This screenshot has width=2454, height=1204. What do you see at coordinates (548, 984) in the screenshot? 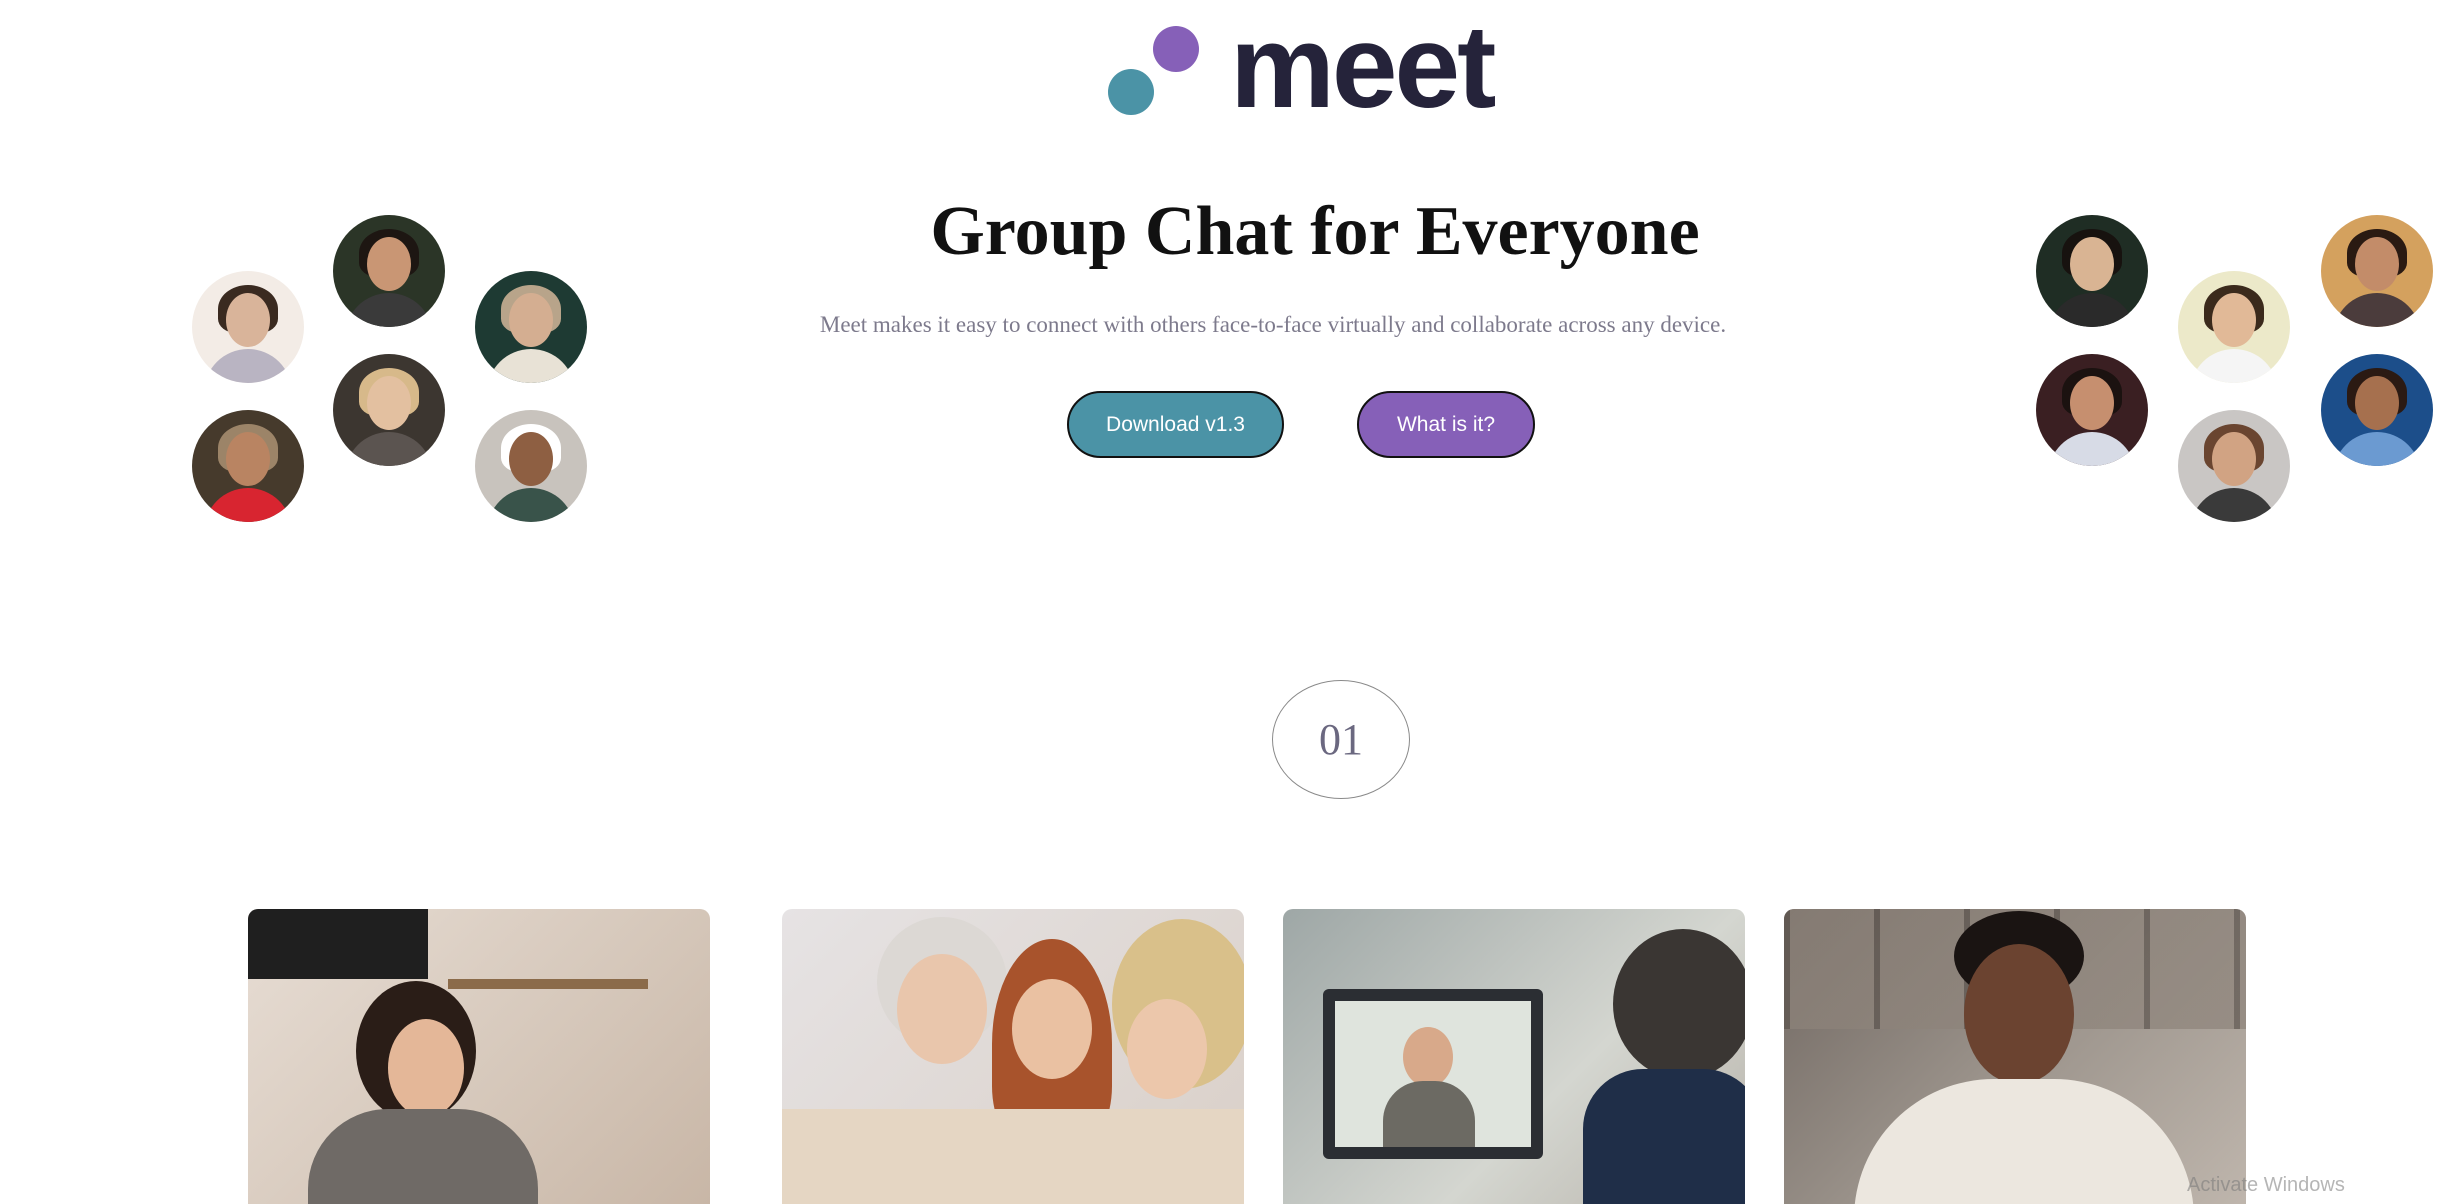
I see `card-1-shelf` at bounding box center [548, 984].